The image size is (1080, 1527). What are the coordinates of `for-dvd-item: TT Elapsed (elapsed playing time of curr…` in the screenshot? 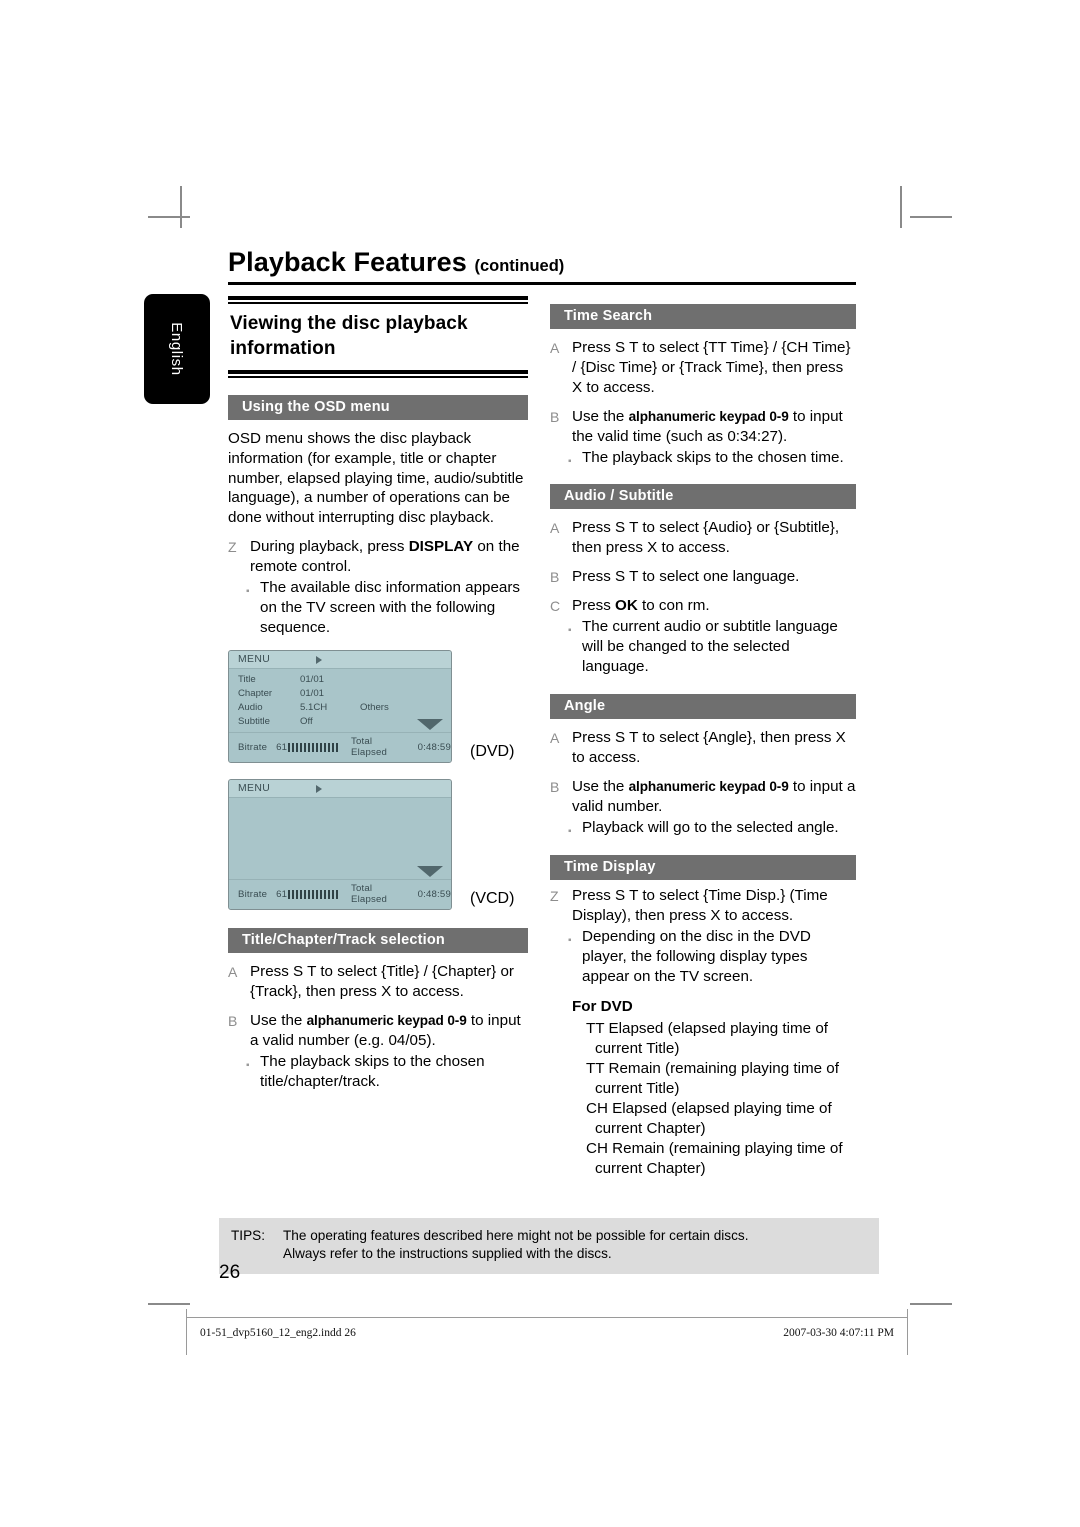 It's located at (707, 1038).